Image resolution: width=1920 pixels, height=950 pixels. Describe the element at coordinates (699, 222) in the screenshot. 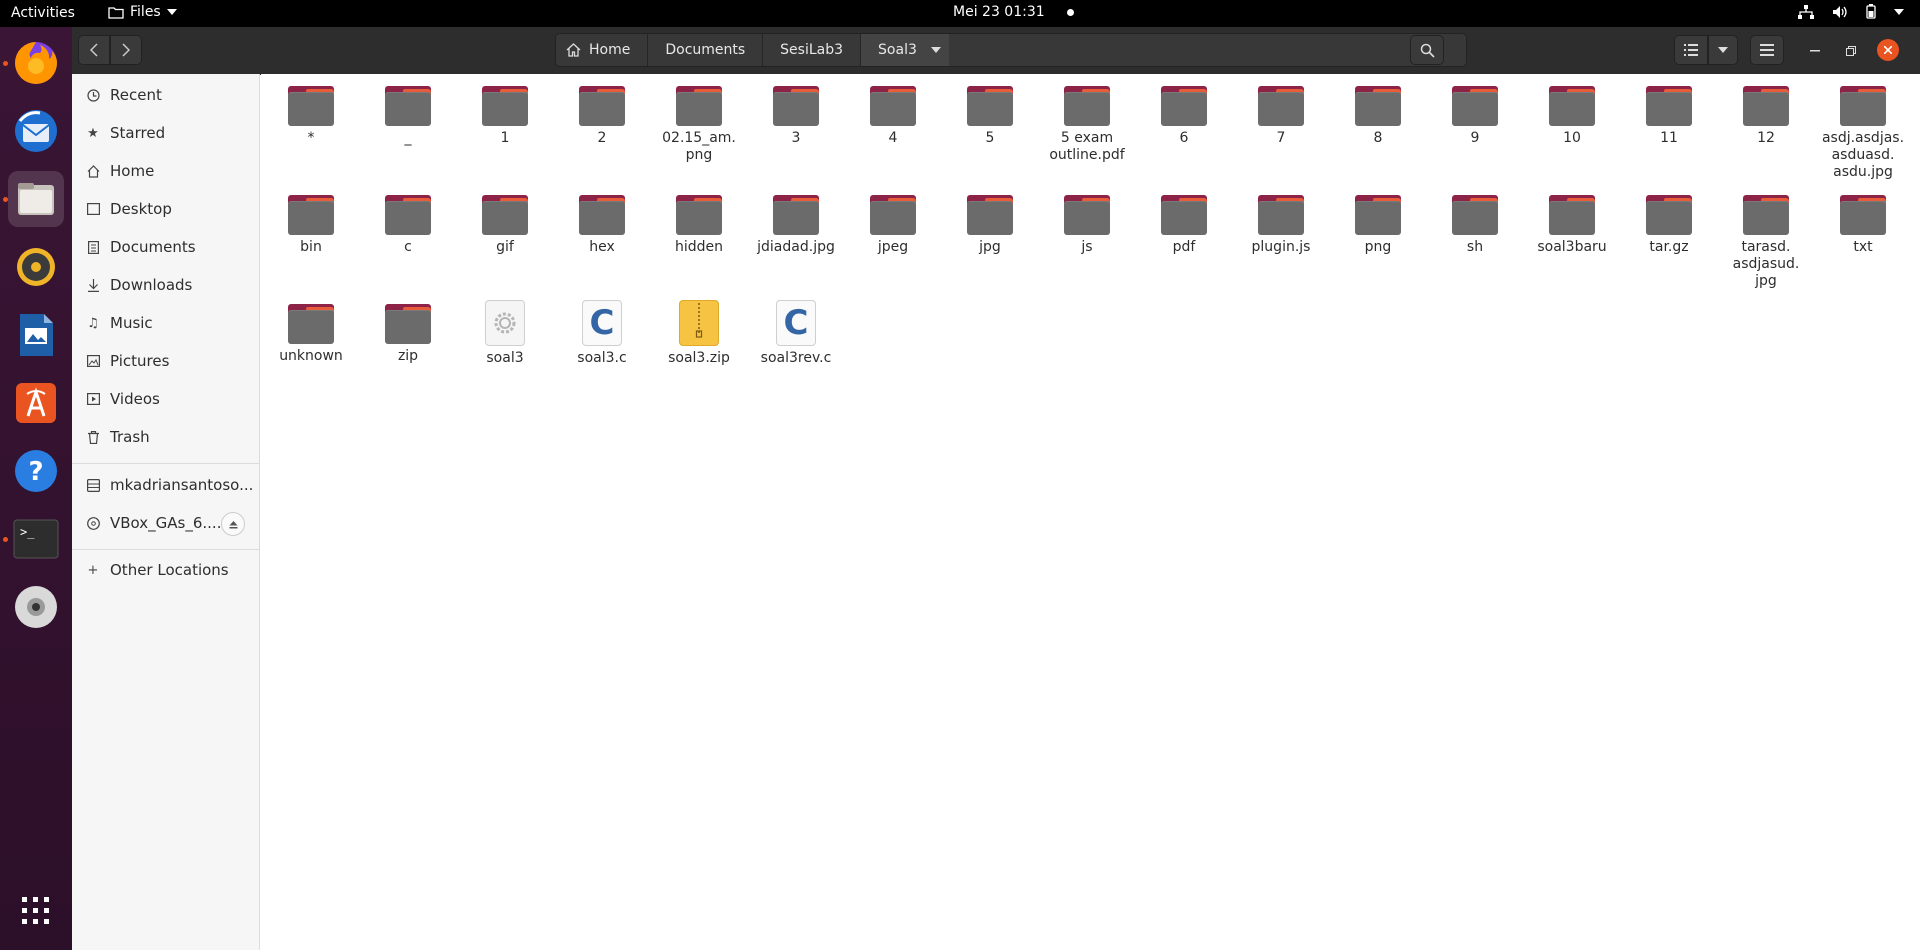

I see `file-item: hidden` at that location.